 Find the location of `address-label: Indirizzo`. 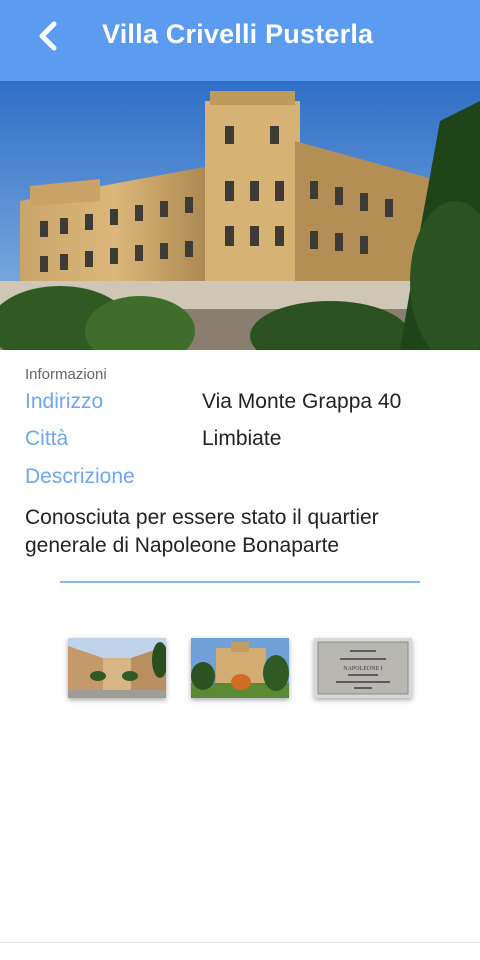

address-label: Indirizzo is located at coordinates (64, 401).